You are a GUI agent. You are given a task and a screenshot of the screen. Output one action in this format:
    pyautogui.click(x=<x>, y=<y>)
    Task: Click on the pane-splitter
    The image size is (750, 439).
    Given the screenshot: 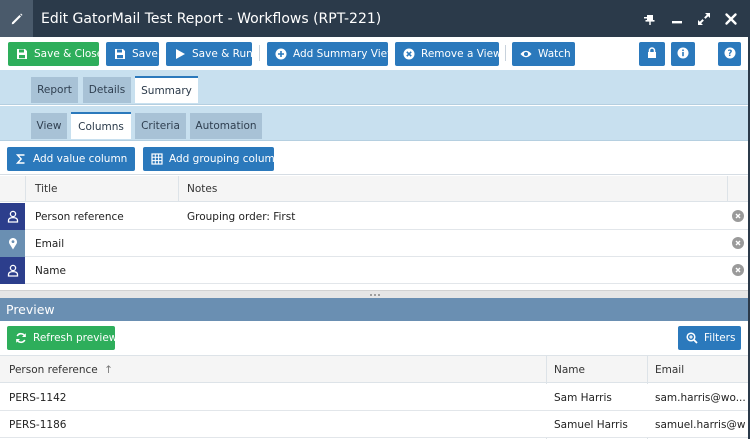 What is the action you would take?
    pyautogui.click(x=375, y=294)
    